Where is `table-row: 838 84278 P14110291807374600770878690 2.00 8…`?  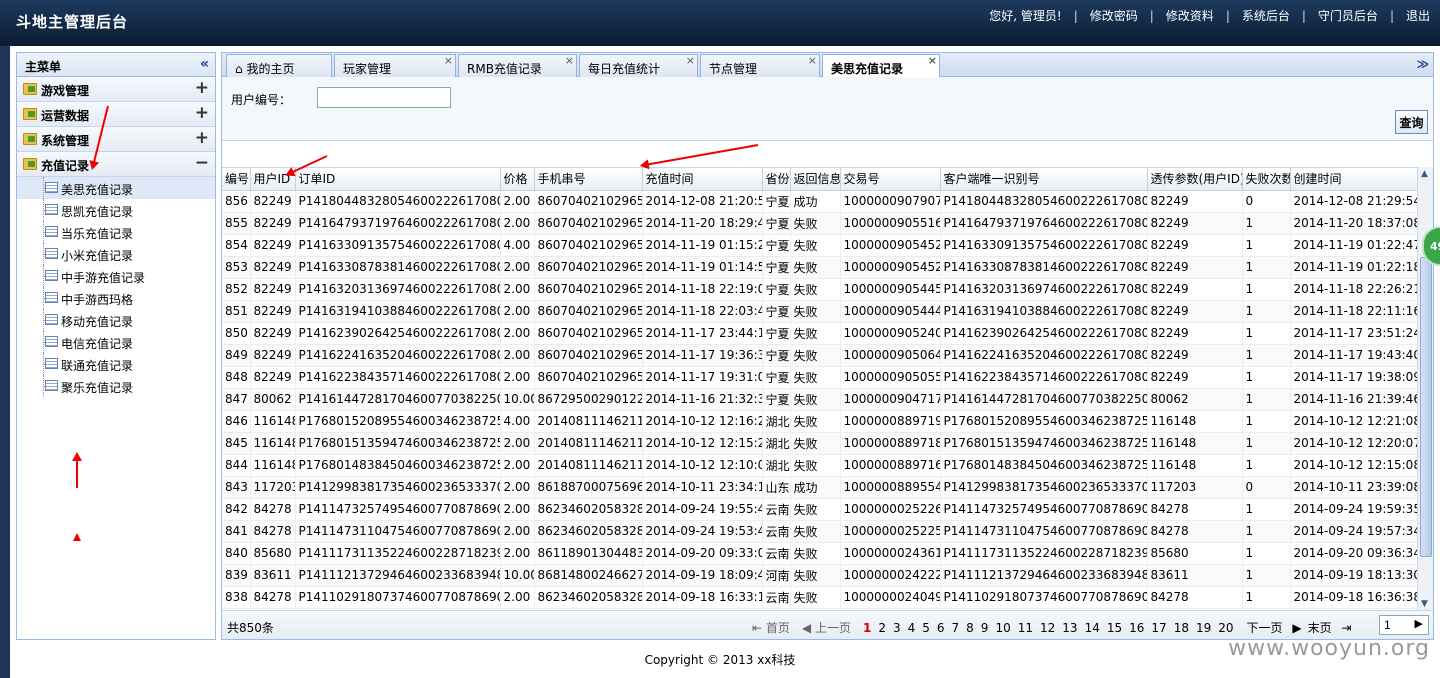 table-row: 838 84278 P14110291807374600770878690 2.00 8… is located at coordinates (820, 597).